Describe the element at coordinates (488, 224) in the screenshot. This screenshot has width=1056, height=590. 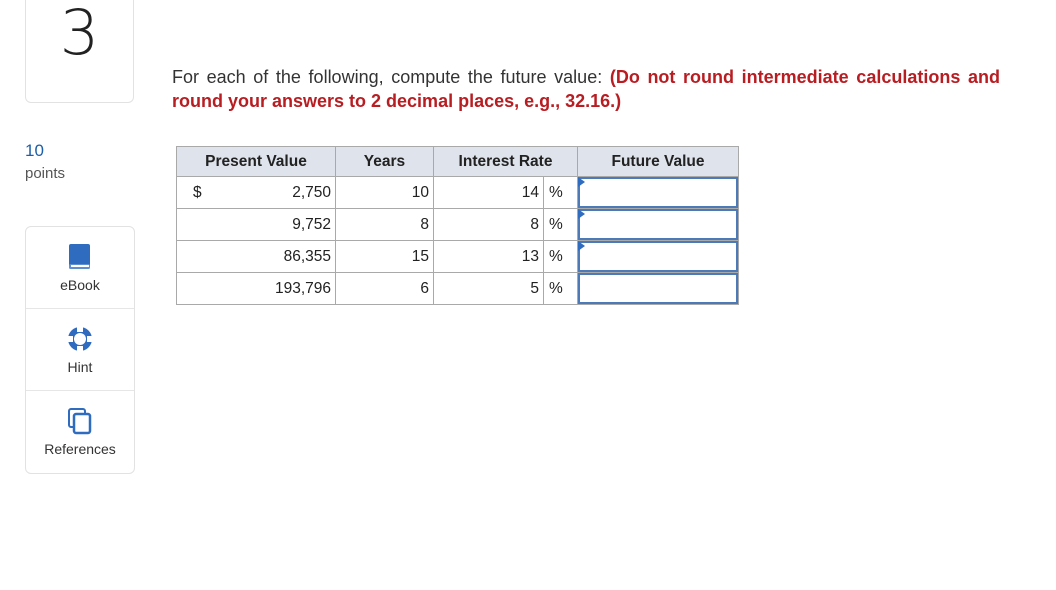
I see `interest-rate-cell: 8` at that location.